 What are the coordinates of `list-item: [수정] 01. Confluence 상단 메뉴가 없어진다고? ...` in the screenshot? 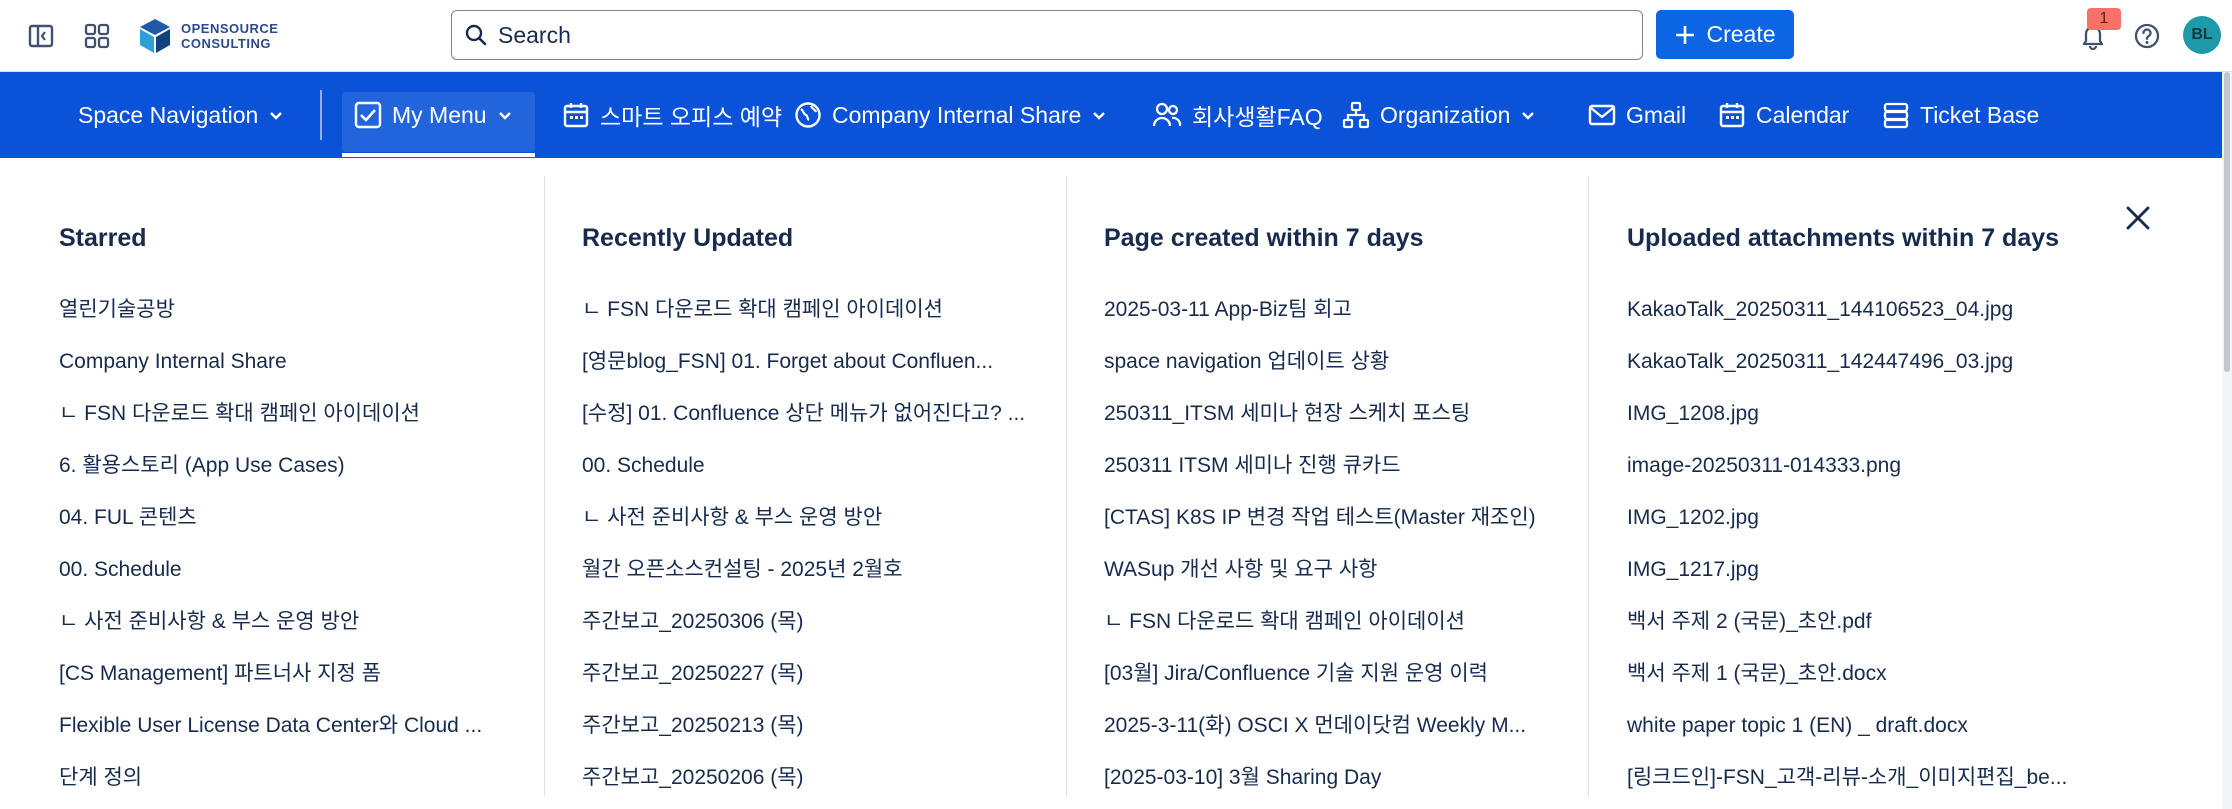 It's located at (812, 414).